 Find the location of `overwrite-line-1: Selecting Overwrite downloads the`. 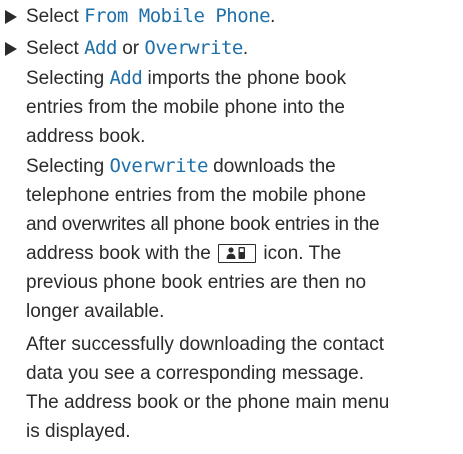

overwrite-line-1: Selecting Overwrite downloads the is located at coordinates (244, 166).